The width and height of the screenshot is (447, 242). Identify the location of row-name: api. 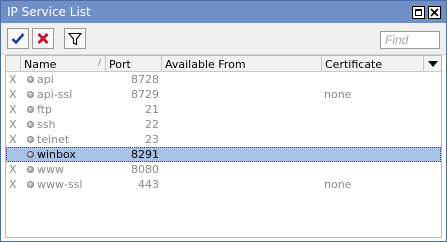
(45, 79).